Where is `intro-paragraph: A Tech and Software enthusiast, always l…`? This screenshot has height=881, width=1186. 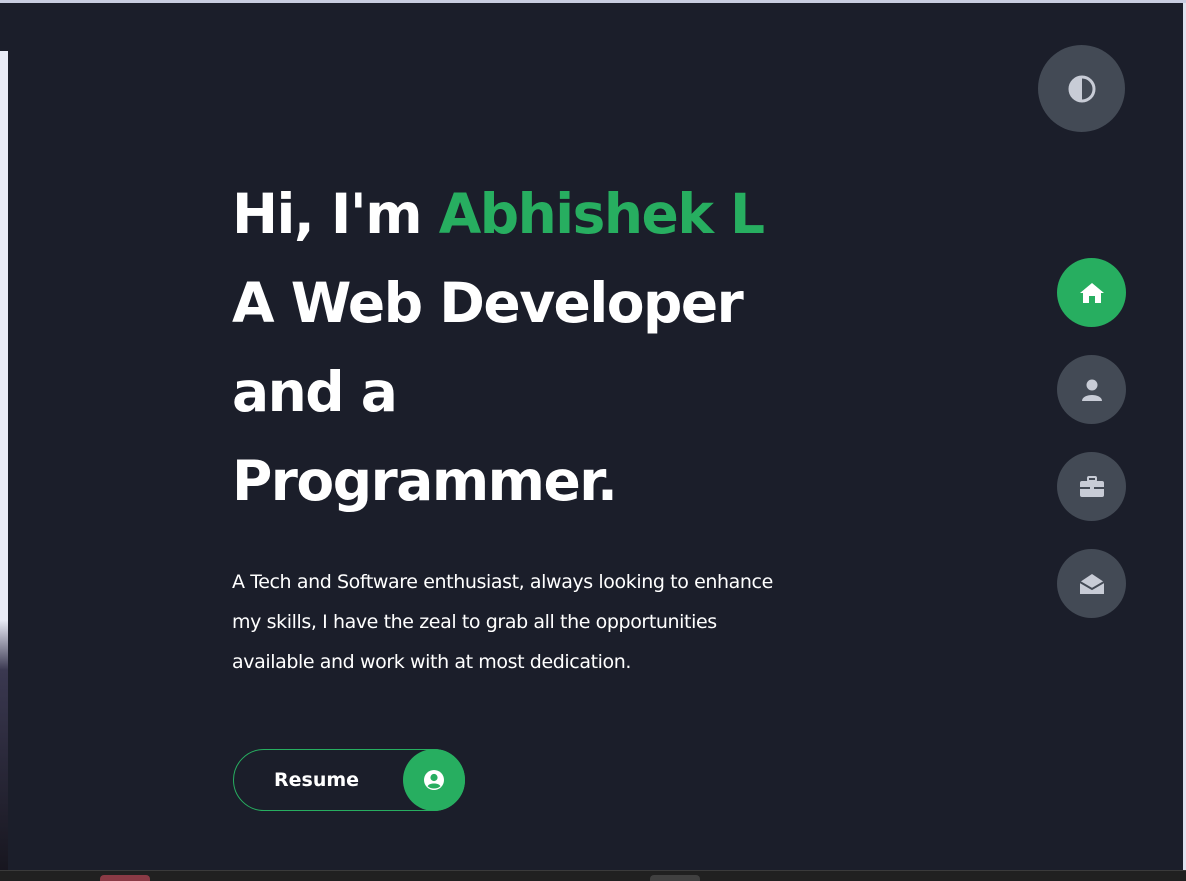 intro-paragraph: A Tech and Software enthusiast, always l… is located at coordinates (502, 622).